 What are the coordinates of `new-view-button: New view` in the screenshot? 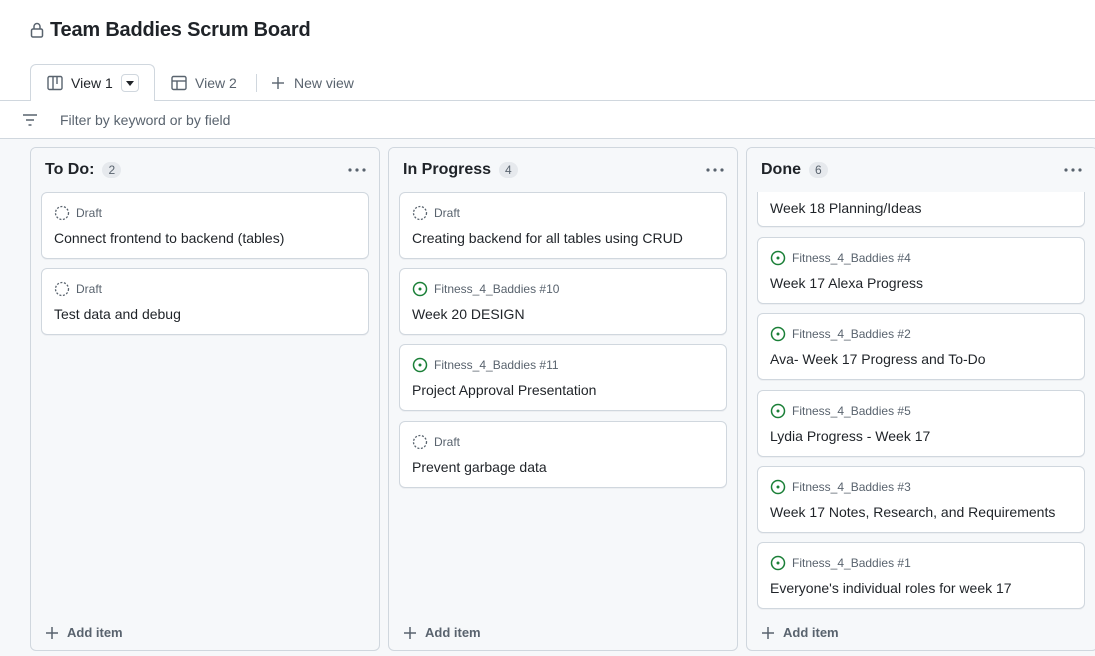 It's located at (312, 82).